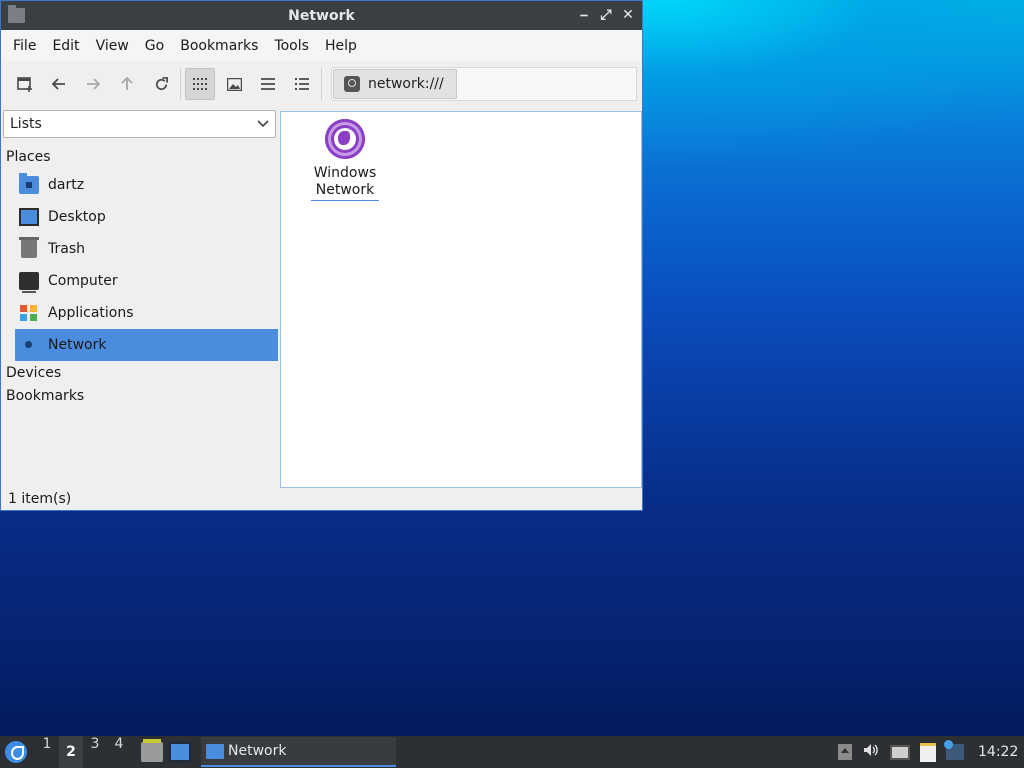 This screenshot has width=1024, height=768. Describe the element at coordinates (77, 217) in the screenshot. I see `sidebar-item-label: Desktop` at that location.